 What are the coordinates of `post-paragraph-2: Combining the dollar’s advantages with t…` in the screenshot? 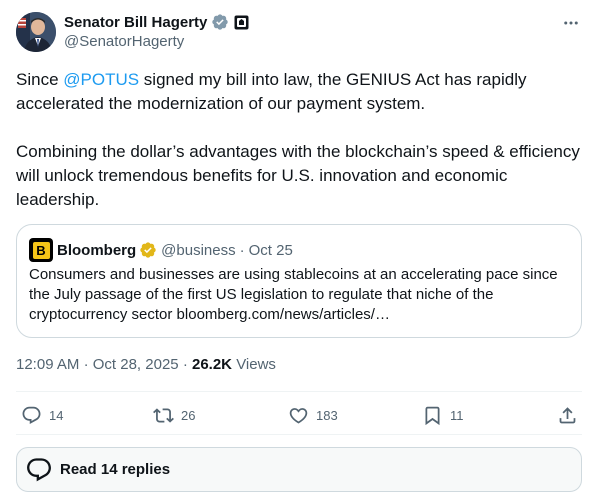 It's located at (298, 175).